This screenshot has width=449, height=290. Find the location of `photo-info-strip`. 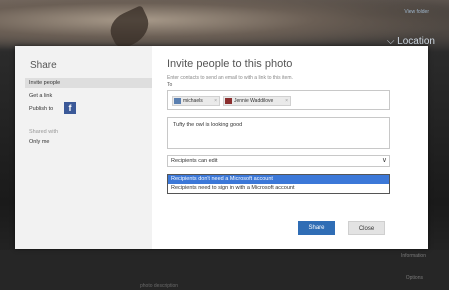

photo-info-strip is located at coordinates (224, 270).